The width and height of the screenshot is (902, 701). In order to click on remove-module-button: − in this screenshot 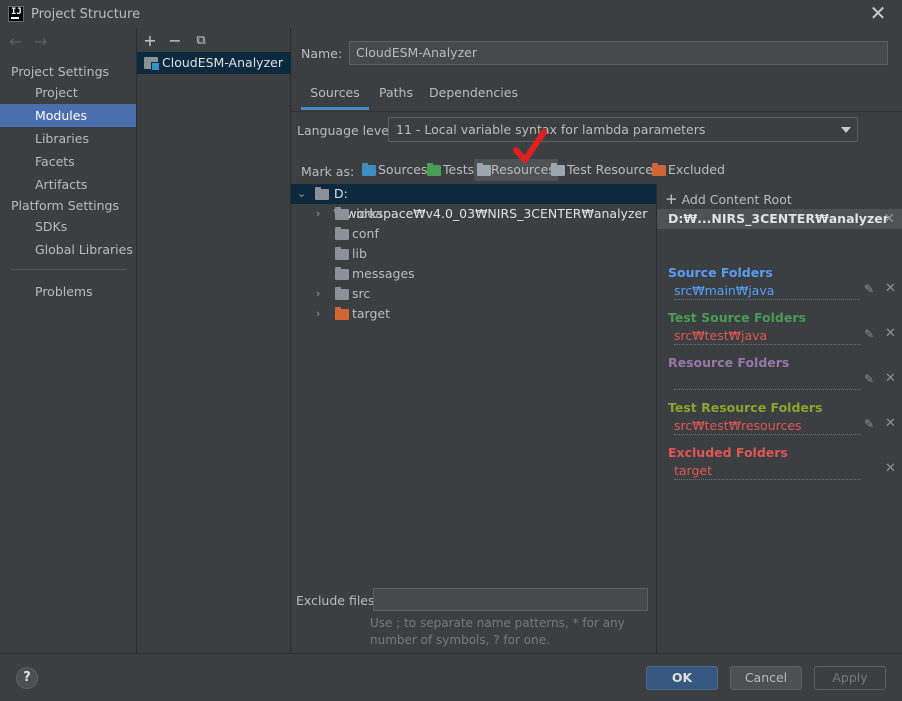, I will do `click(175, 41)`.